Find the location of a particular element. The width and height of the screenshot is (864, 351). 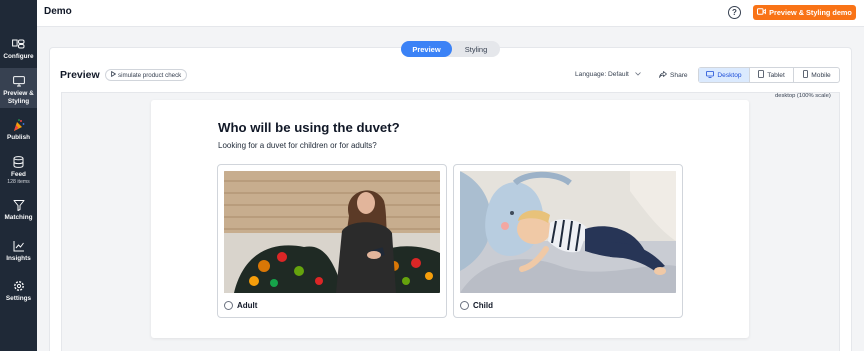

sidebar-item-label: Settings is located at coordinates (18, 298).